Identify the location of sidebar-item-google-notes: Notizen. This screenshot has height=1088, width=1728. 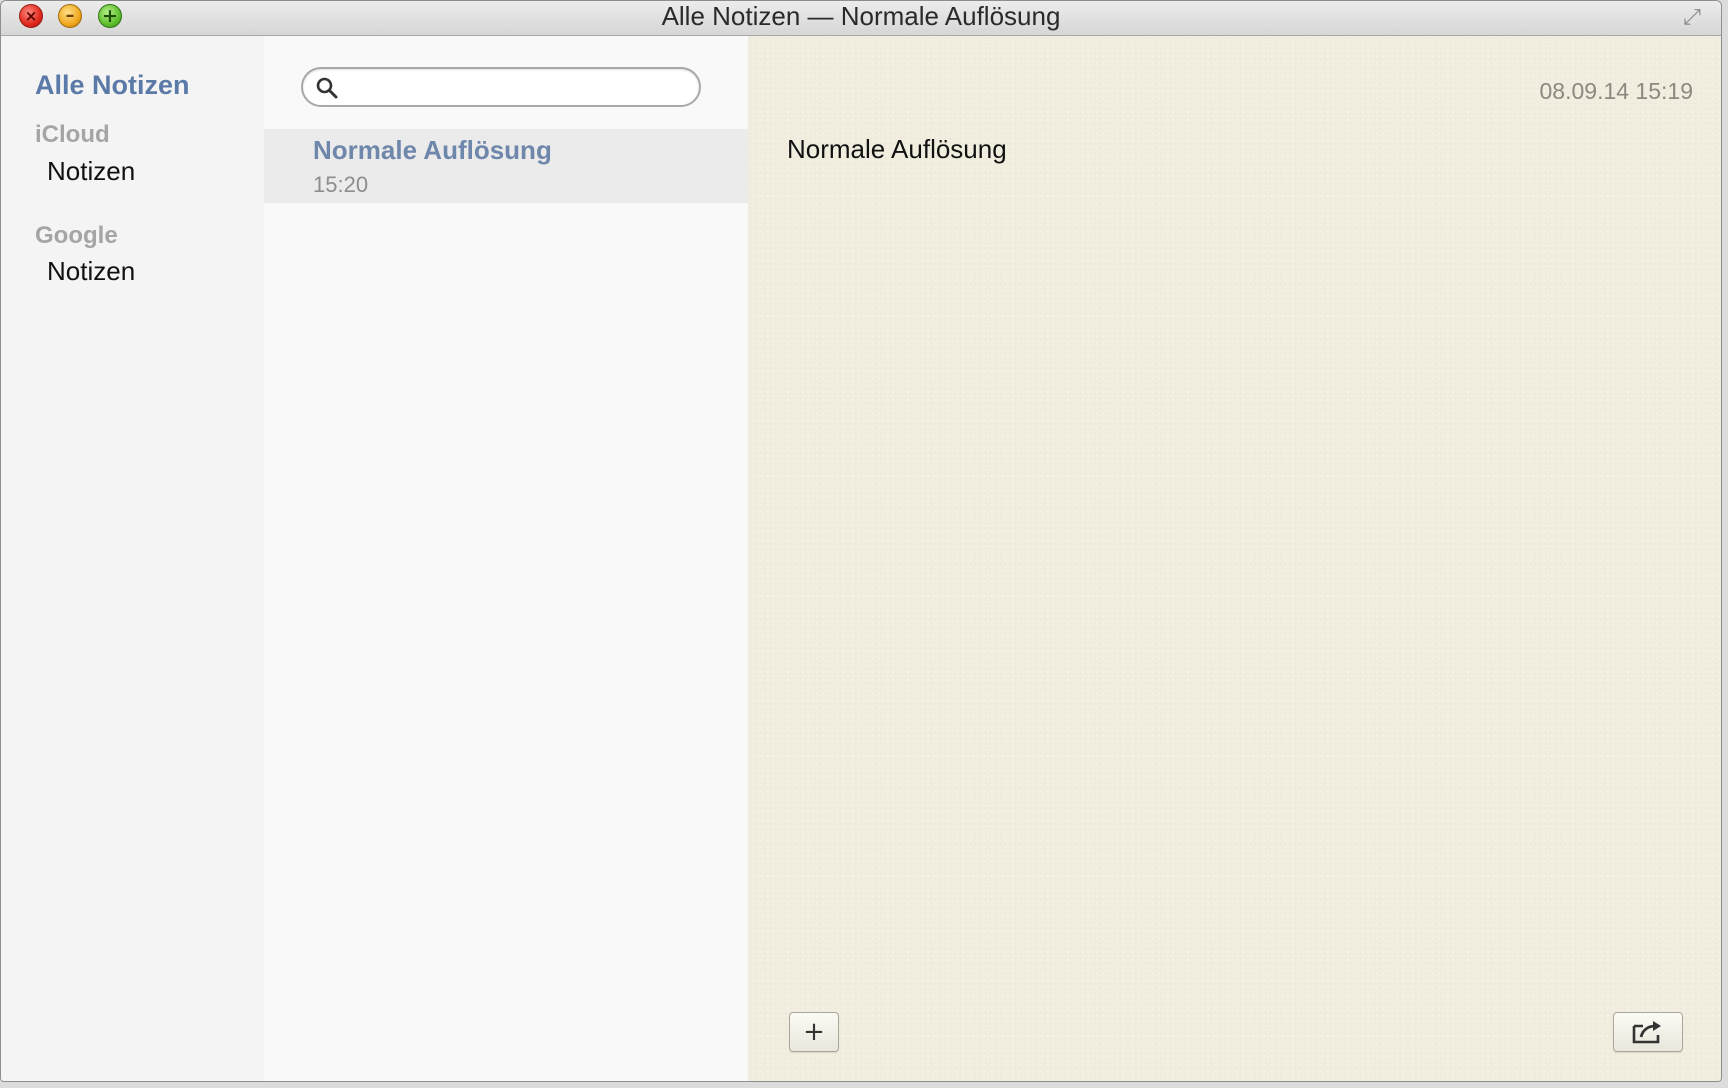
(91, 271).